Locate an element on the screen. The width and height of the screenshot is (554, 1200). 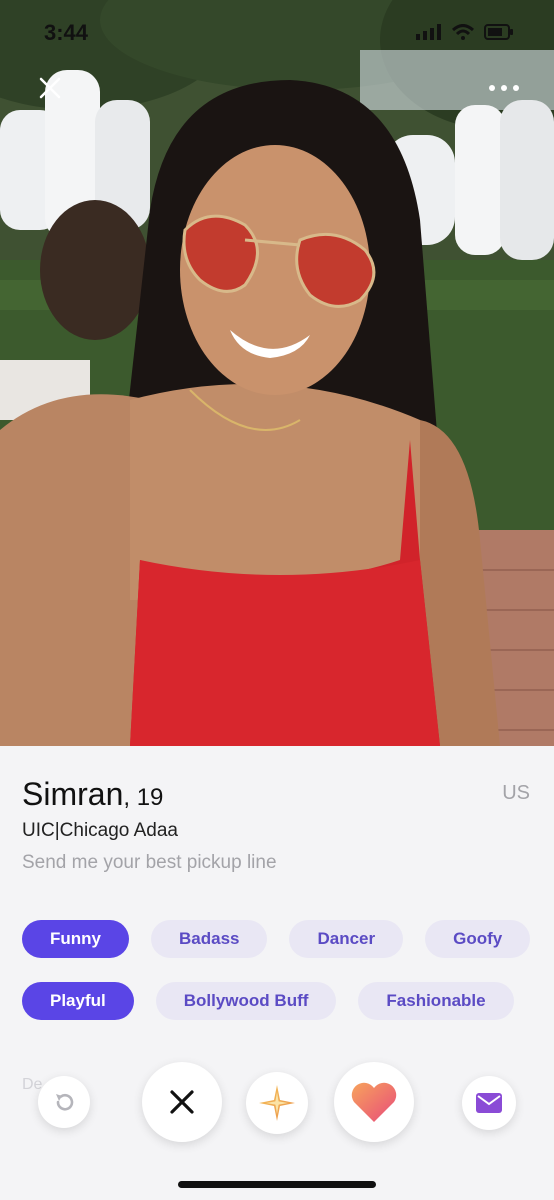
tag-chip: Dancer is located at coordinates (346, 939).